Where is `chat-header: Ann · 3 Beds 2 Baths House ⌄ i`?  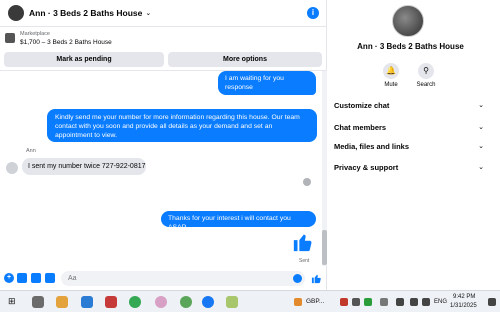 chat-header: Ann · 3 Beds 2 Baths House ⌄ i is located at coordinates (163, 13).